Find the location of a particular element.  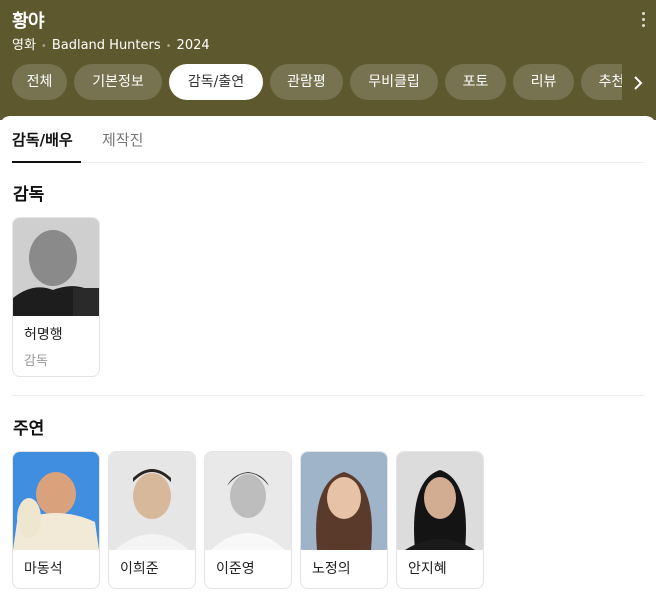

cast-card: 이준영 is located at coordinates (248, 520).